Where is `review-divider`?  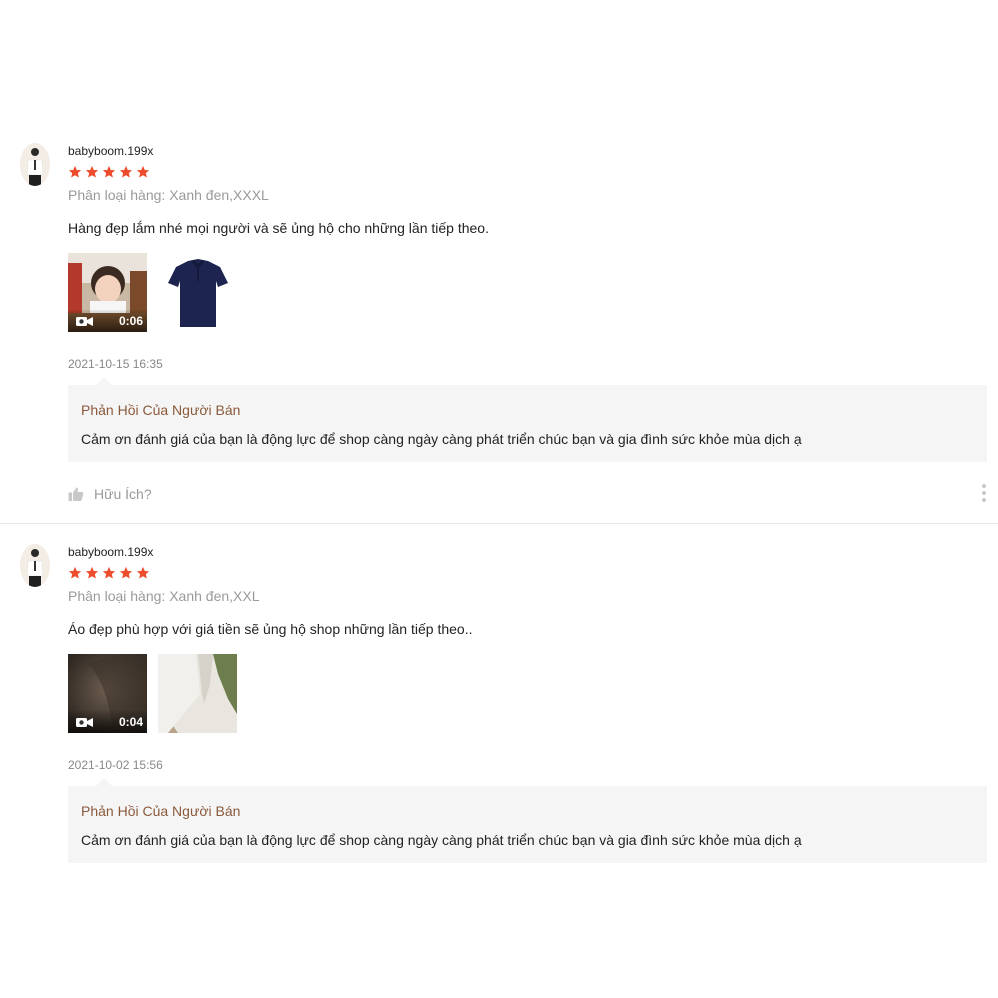
review-divider is located at coordinates (499, 523).